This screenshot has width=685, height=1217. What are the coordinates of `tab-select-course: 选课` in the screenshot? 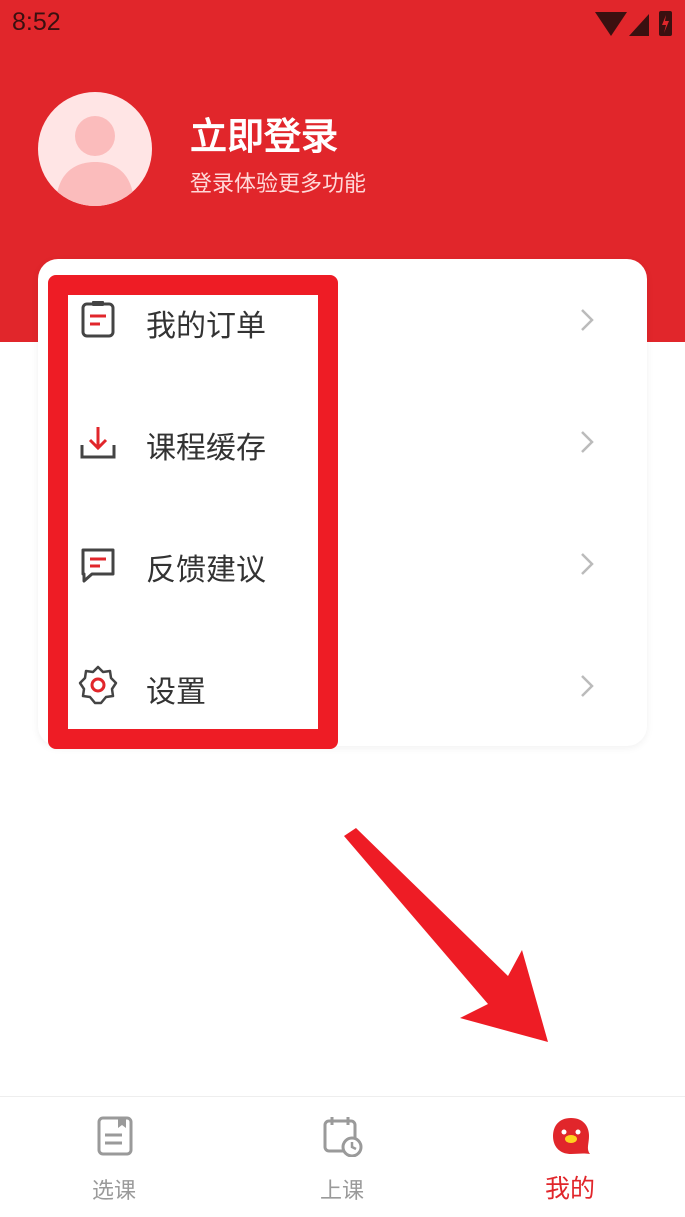 It's located at (114, 1157).